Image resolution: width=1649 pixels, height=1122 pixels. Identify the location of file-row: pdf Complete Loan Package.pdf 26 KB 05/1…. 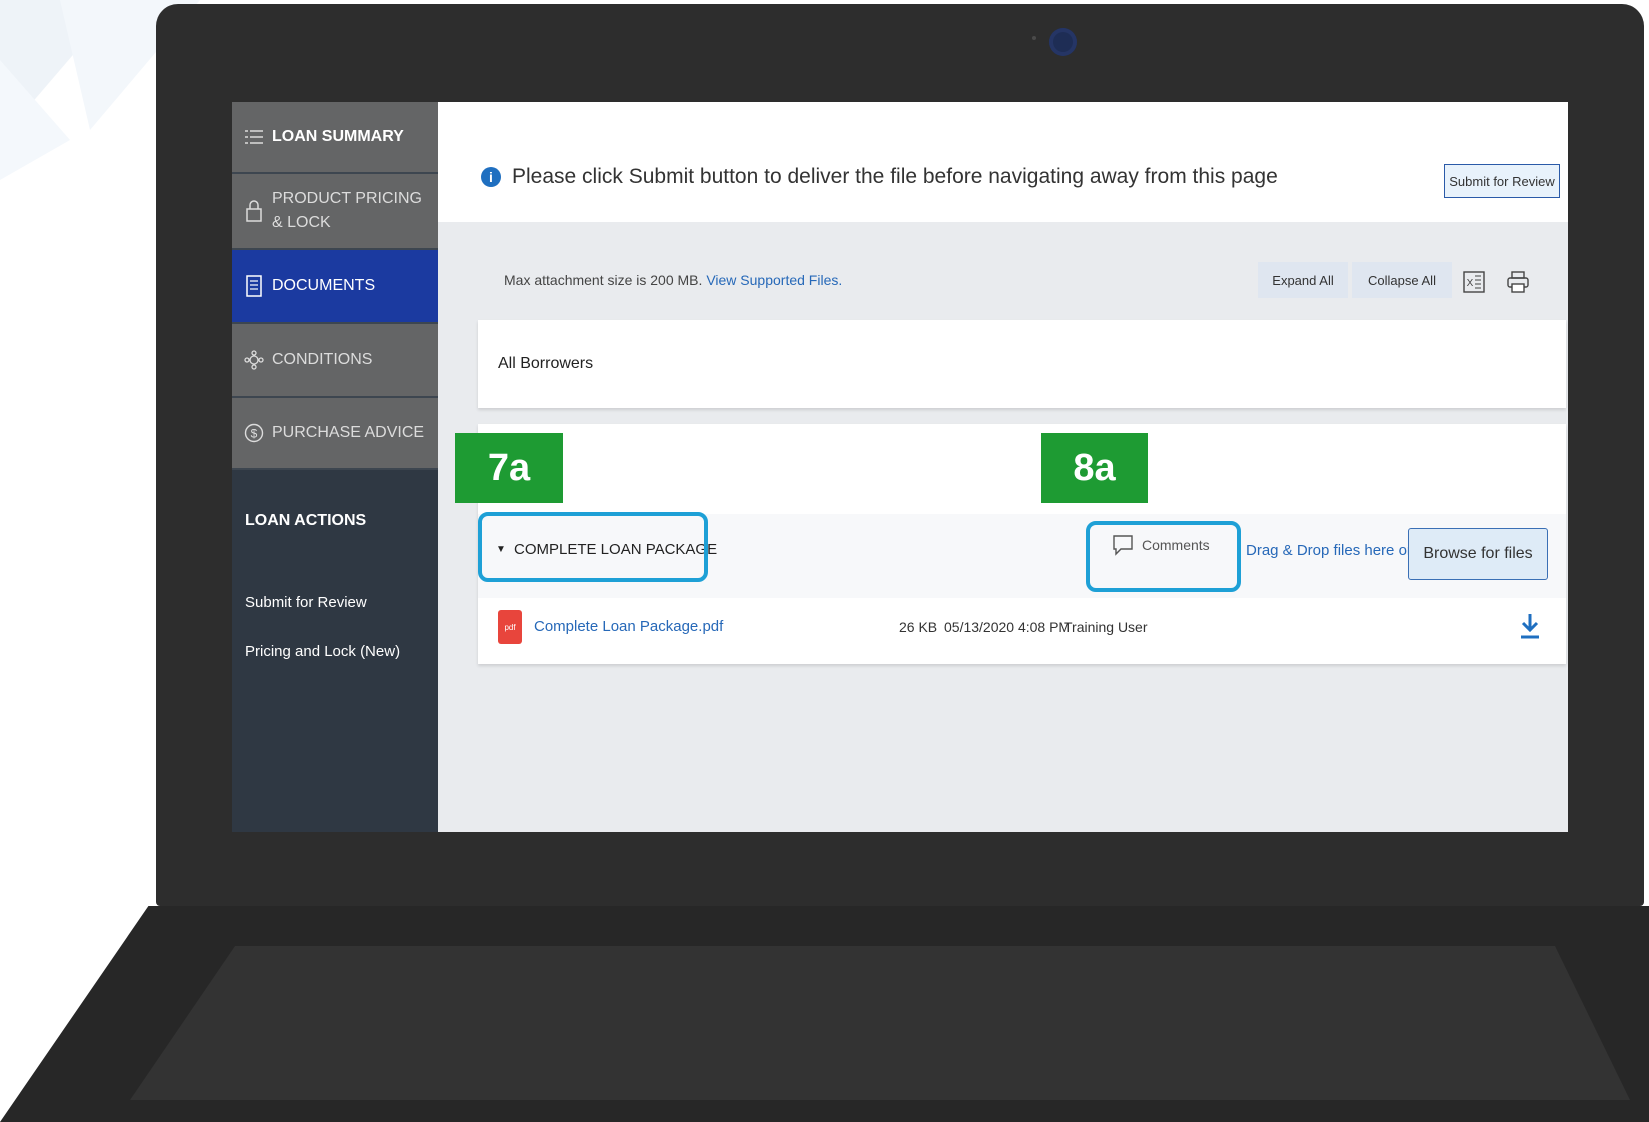
(1022, 631).